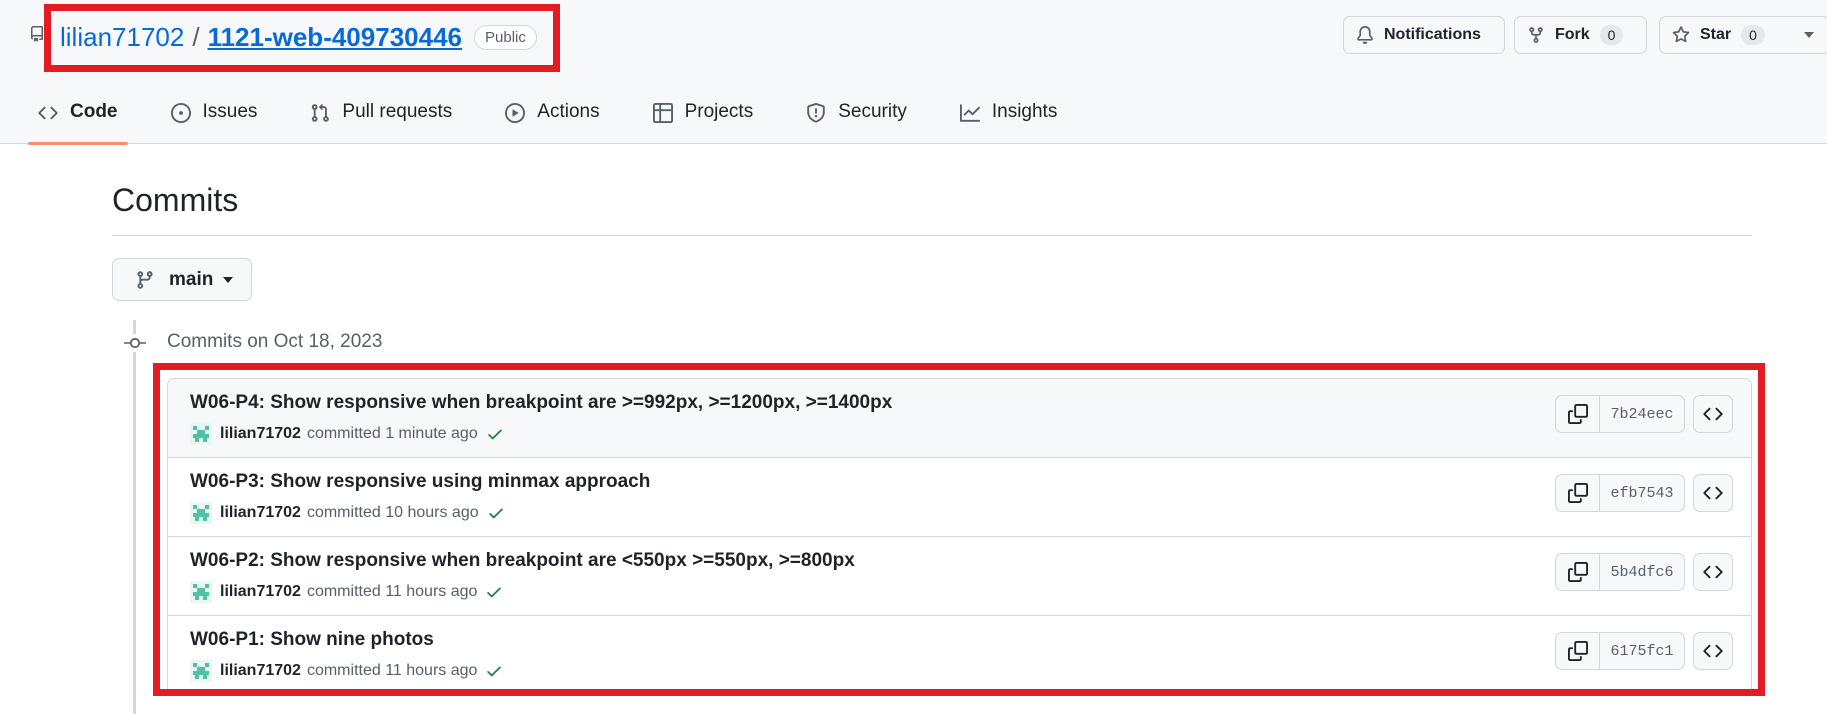 This screenshot has width=1827, height=714. What do you see at coordinates (431, 433) in the screenshot?
I see `commit-time: 1 minute ago` at bounding box center [431, 433].